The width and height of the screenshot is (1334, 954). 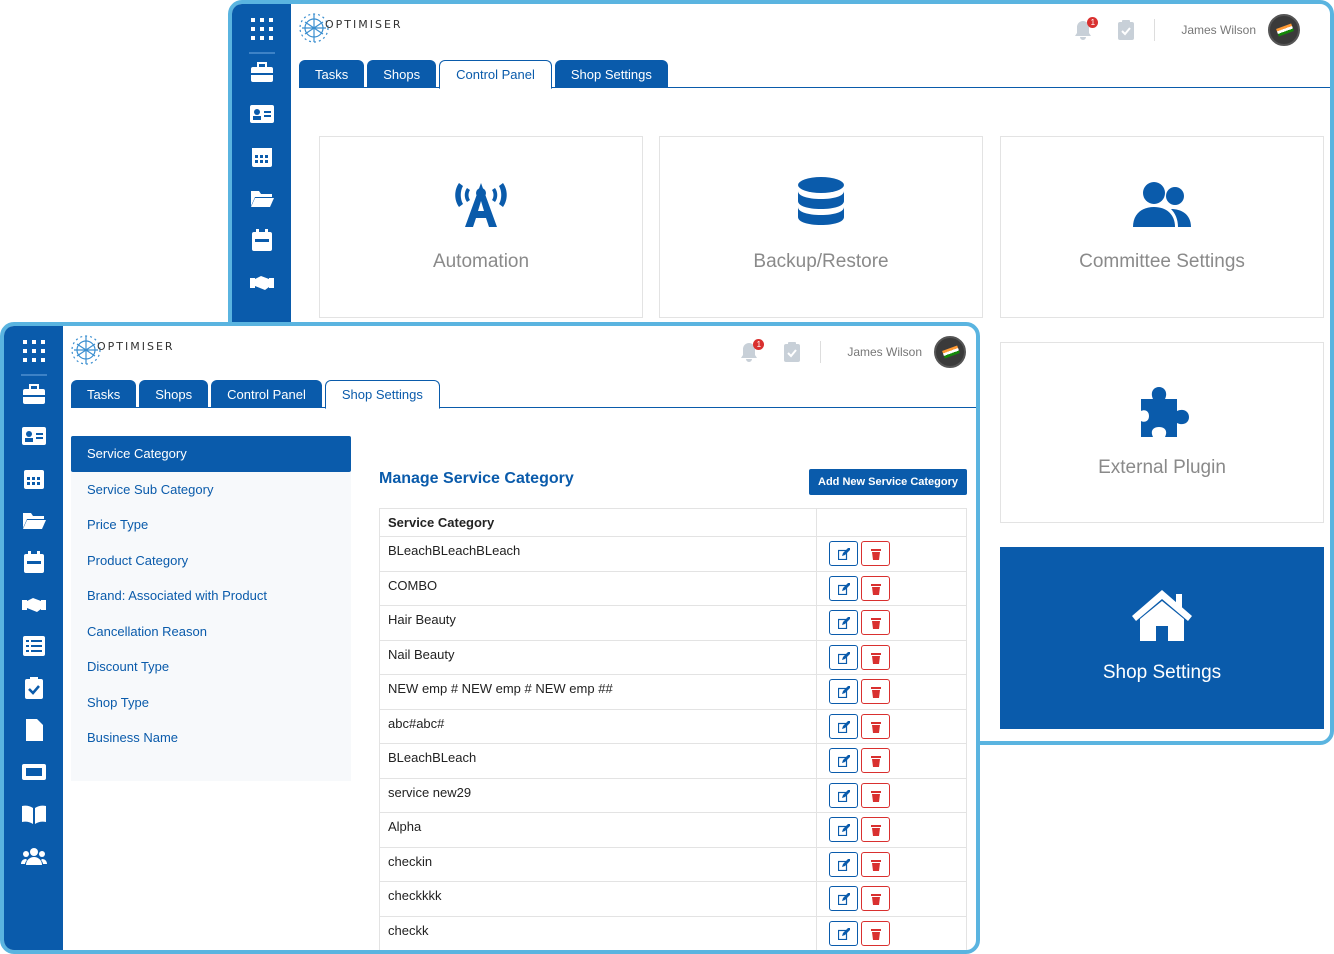 I want to click on menu-item-shop-type: Shop Type, so click(x=211, y=703).